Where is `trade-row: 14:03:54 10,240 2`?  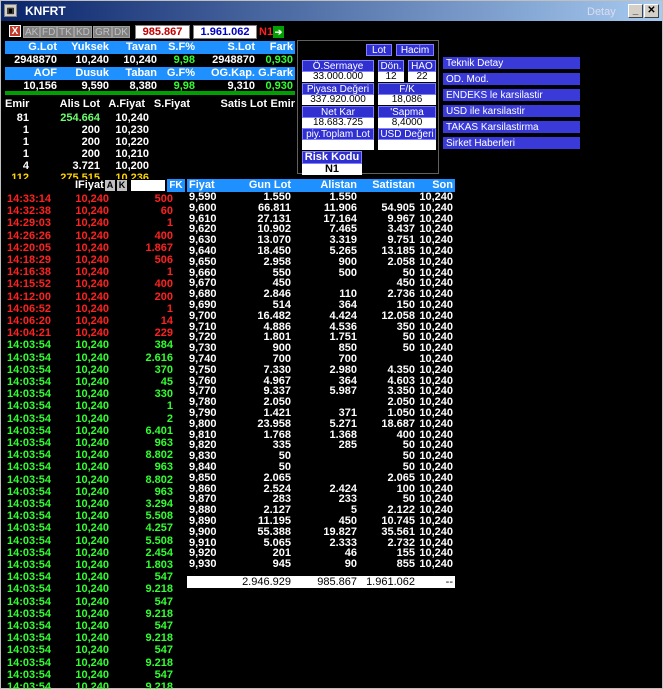 trade-row: 14:03:54 10,240 2 is located at coordinates (96, 419).